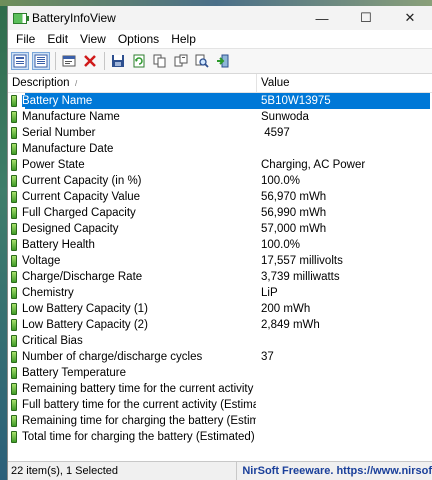 The image size is (432, 480). What do you see at coordinates (53, 165) in the screenshot?
I see `item-description: Power State` at bounding box center [53, 165].